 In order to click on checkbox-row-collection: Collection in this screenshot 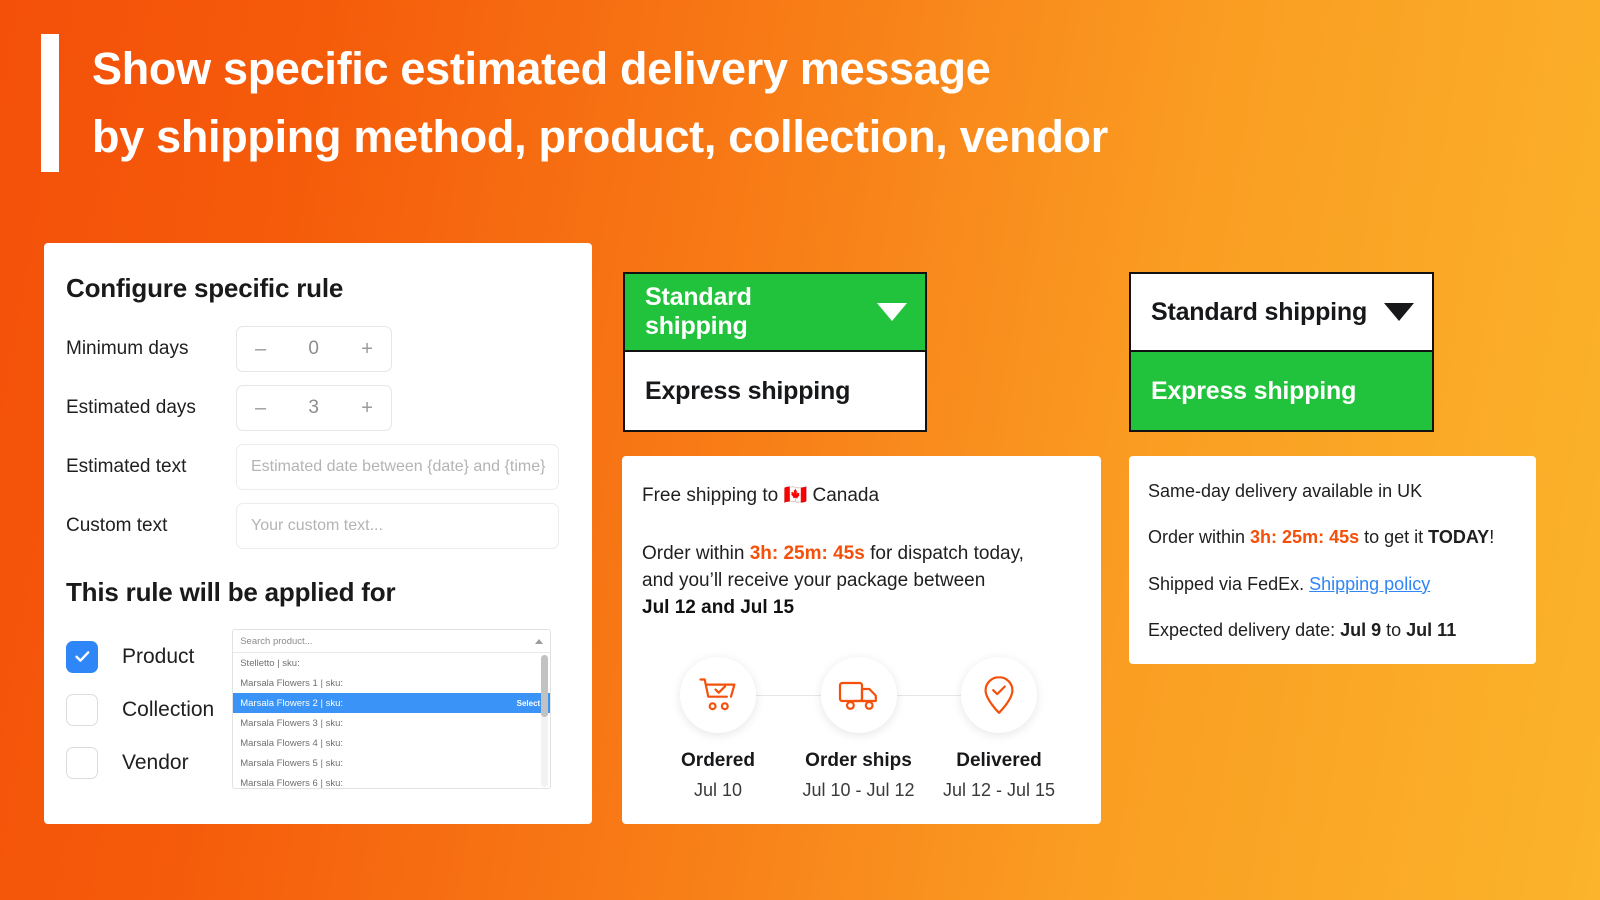, I will do `click(140, 709)`.